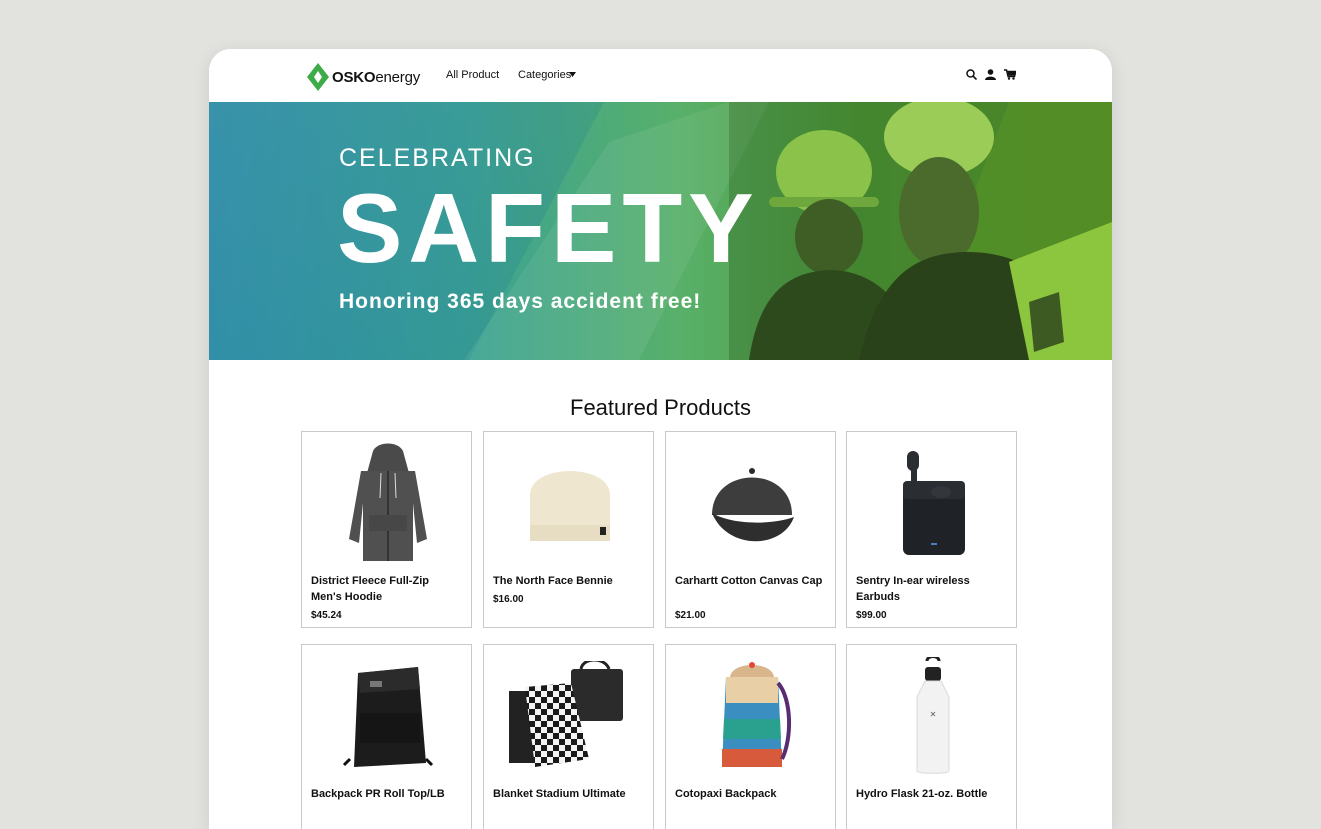  Describe the element at coordinates (931, 794) in the screenshot. I see `product-name: Hydro Flask 21-oz. Bottle` at that location.